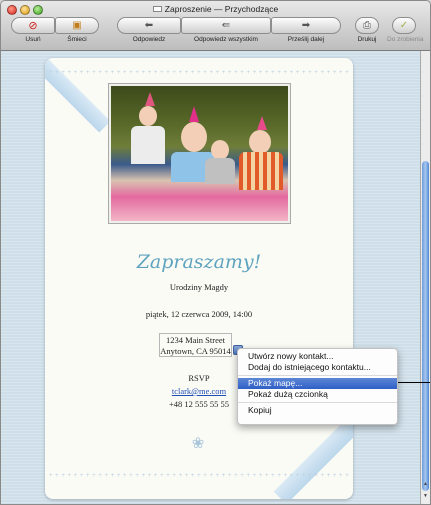 The image size is (431, 505). Describe the element at coordinates (77, 25) in the screenshot. I see `junk-icon: ▣` at that location.